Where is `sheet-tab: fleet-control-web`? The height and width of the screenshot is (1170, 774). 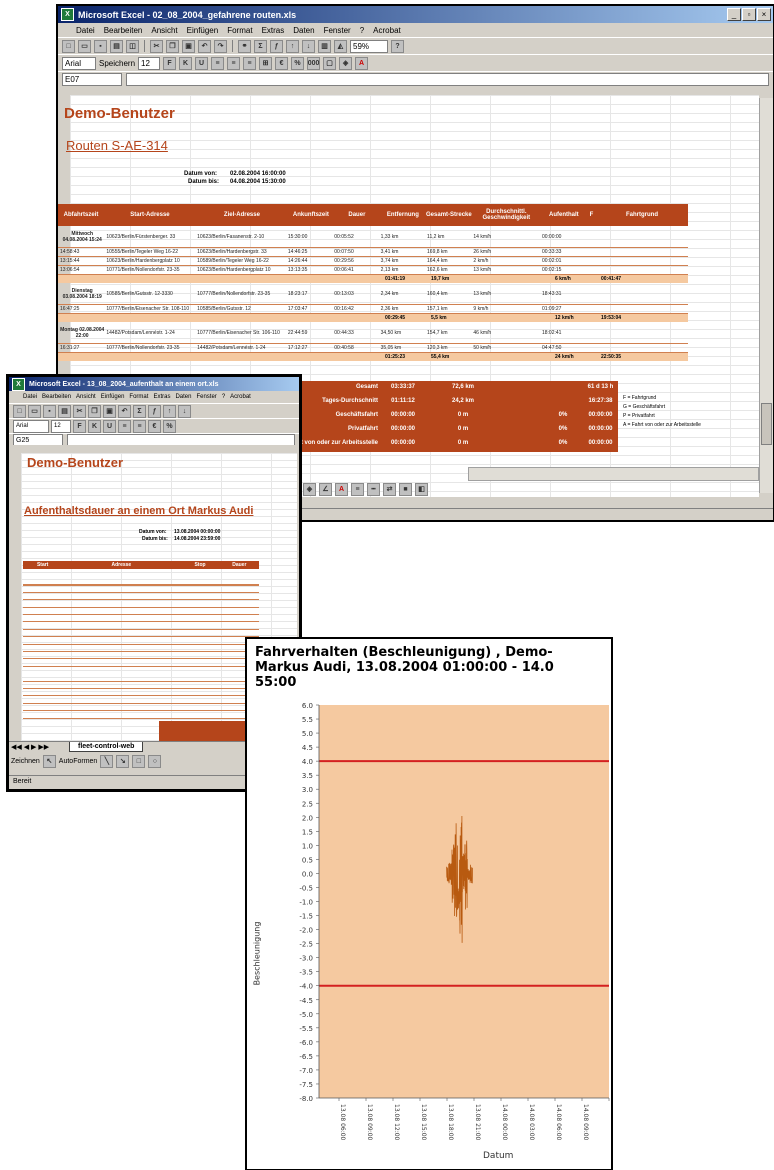 sheet-tab: fleet-control-web is located at coordinates (106, 747).